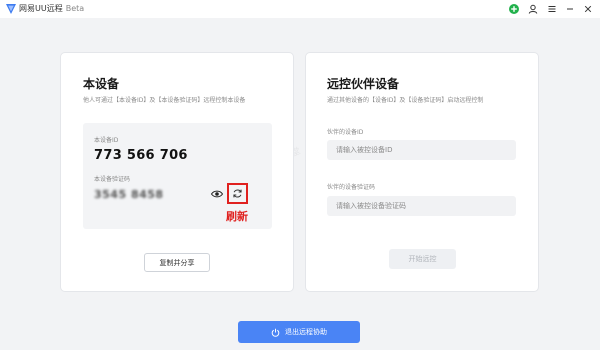 This screenshot has height=350, width=600. Describe the element at coordinates (306, 332) in the screenshot. I see `exit-remote-assist-label: 退出远程协助` at that location.